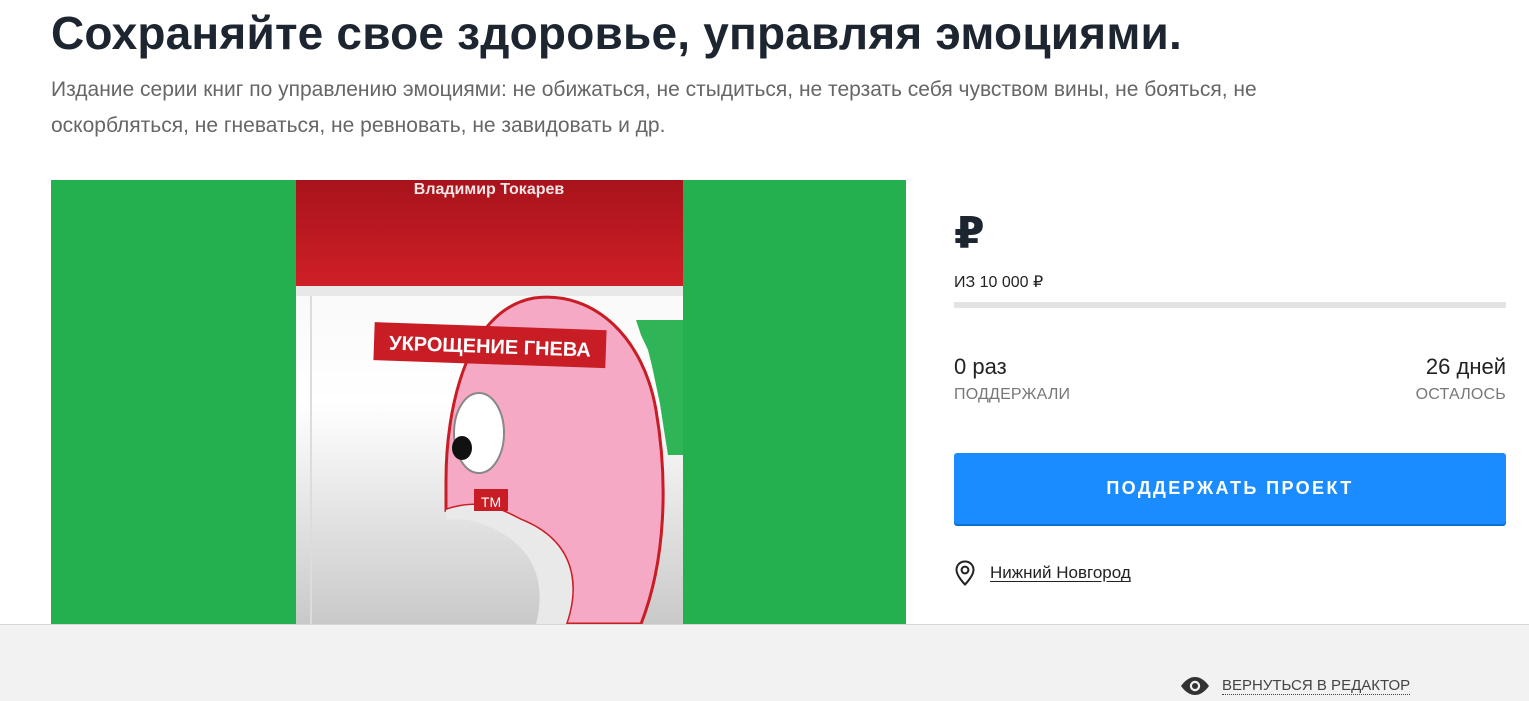  I want to click on days-left-count: 26 дней, so click(1465, 366).